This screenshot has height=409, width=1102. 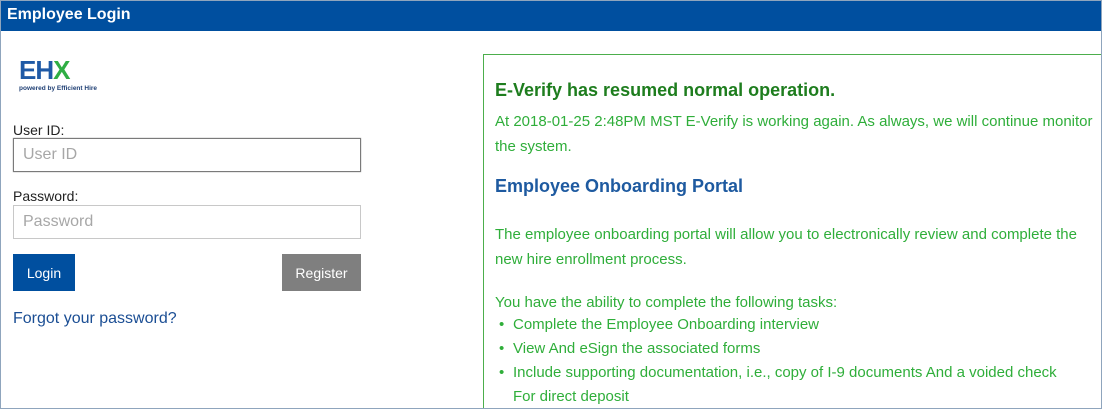 I want to click on login-button: Login, so click(x=44, y=272).